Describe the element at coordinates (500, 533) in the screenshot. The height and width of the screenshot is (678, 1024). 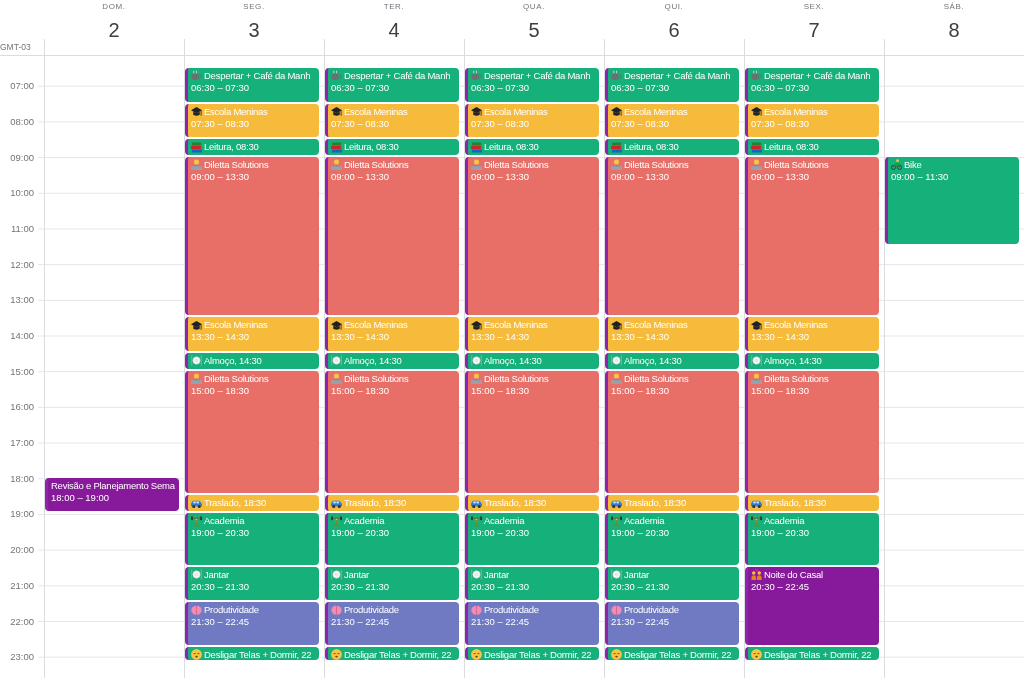
I see `event-time: 19:00 – 20:30` at that location.